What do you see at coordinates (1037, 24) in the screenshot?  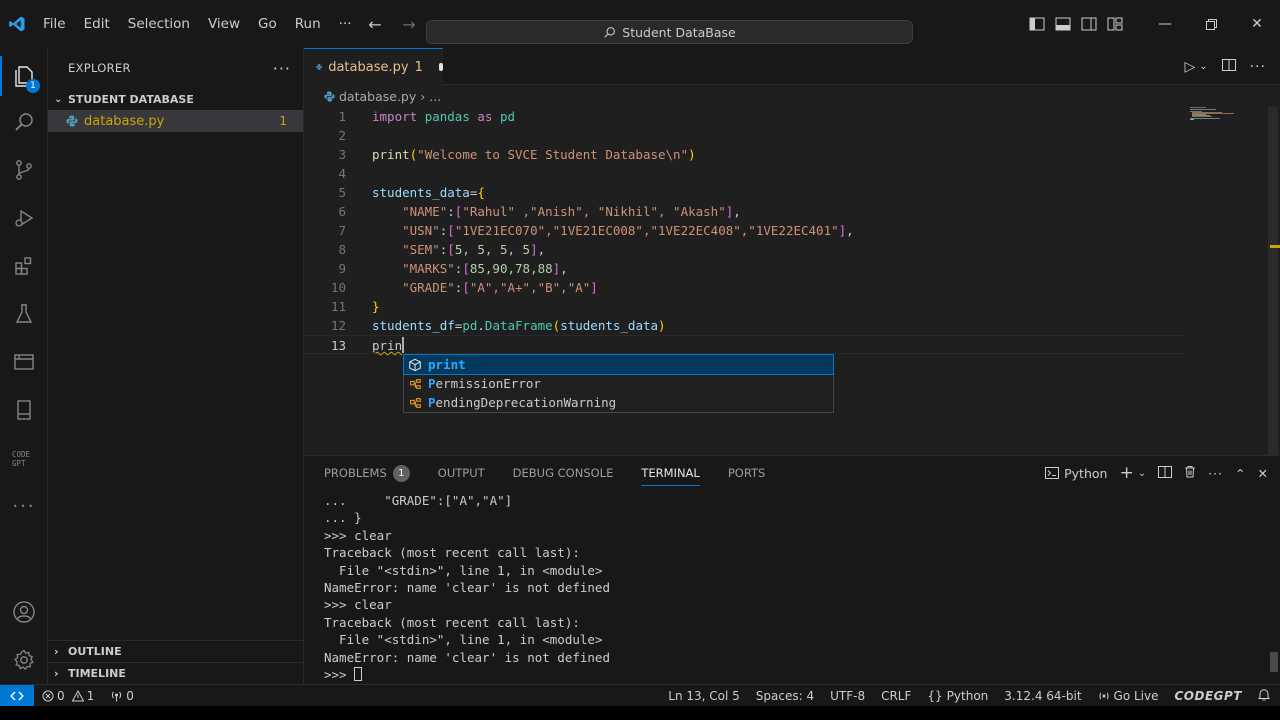 I see `toggle-primary-sidebar-icon` at bounding box center [1037, 24].